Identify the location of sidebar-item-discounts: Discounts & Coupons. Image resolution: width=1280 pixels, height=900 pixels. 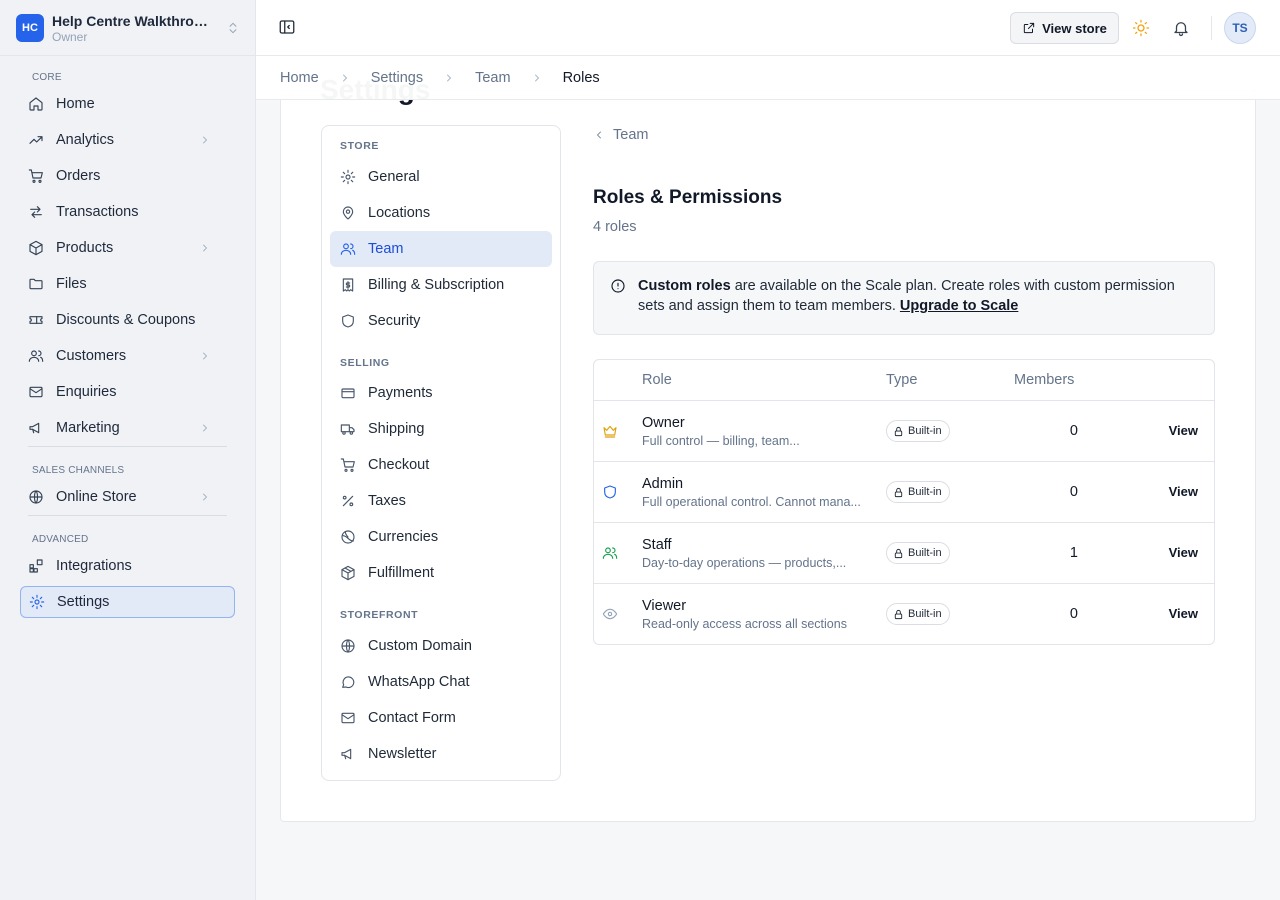
(127, 320).